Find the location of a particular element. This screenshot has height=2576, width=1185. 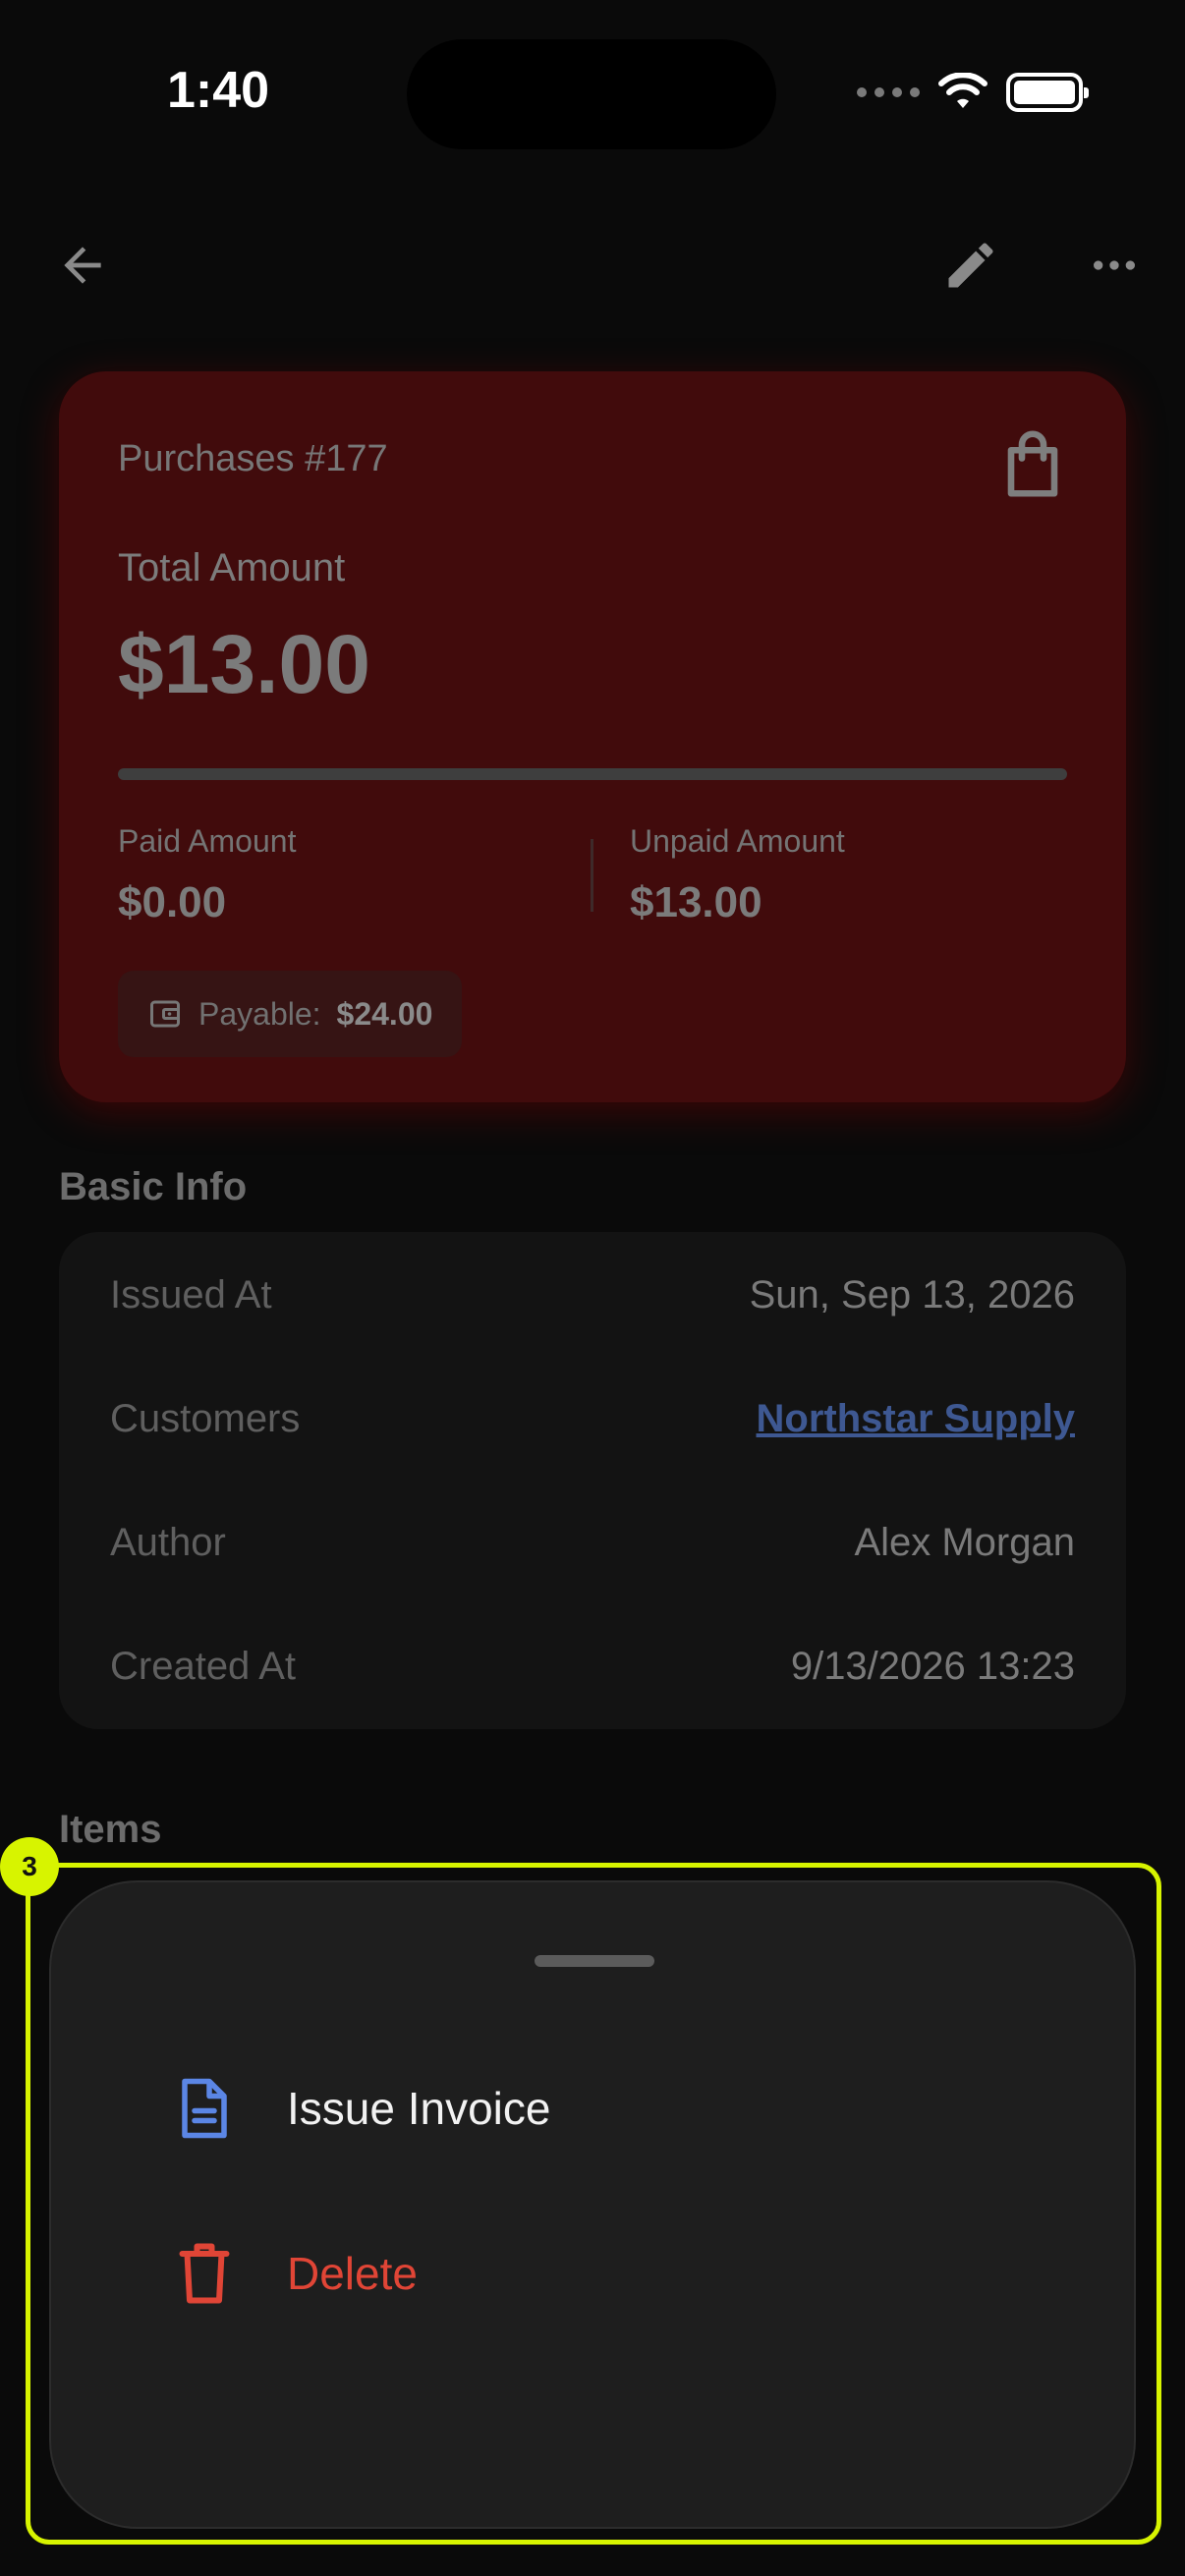

info-label: Issued At is located at coordinates (191, 1294).